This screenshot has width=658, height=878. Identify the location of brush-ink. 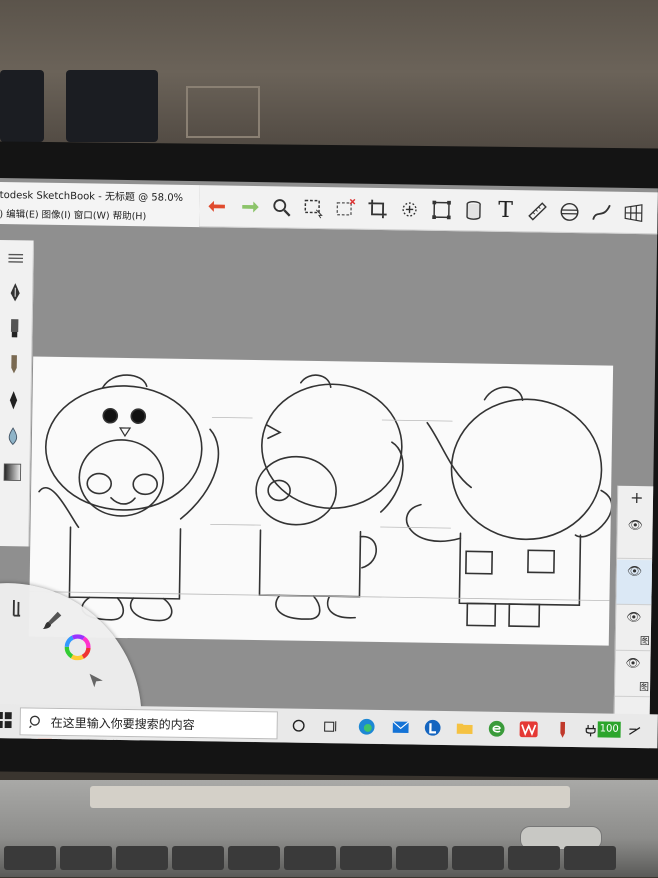
(13, 400).